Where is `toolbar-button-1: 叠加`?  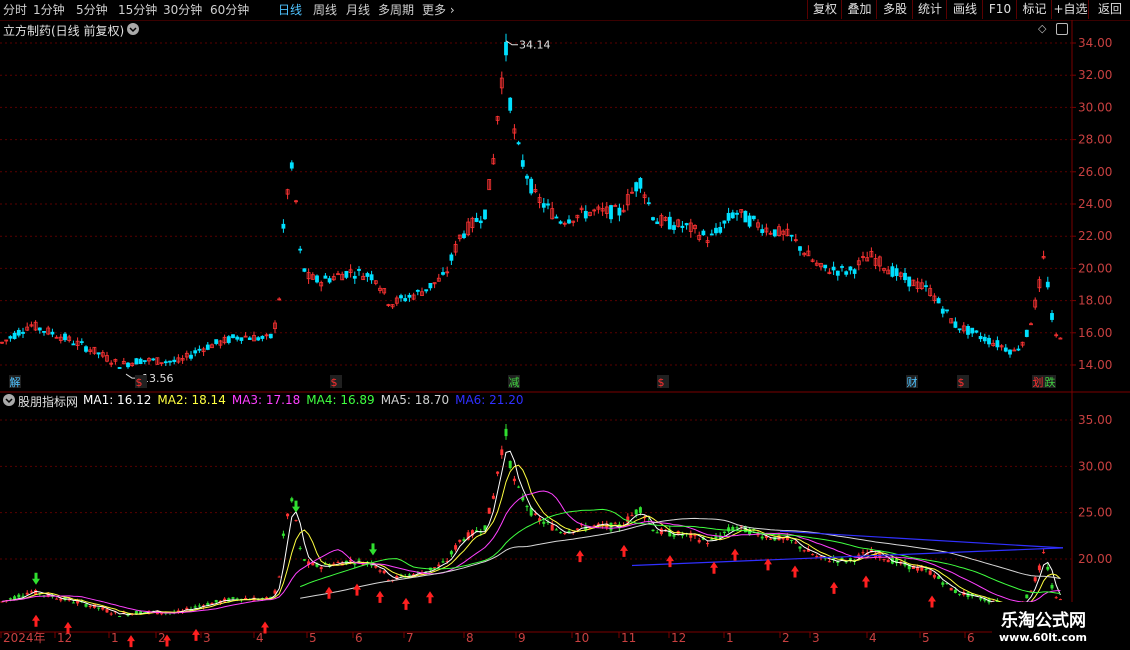
toolbar-button-1: 叠加 is located at coordinates (859, 9).